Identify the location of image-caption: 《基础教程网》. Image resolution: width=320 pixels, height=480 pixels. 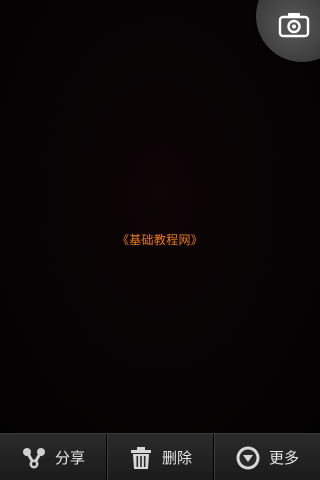
(160, 240).